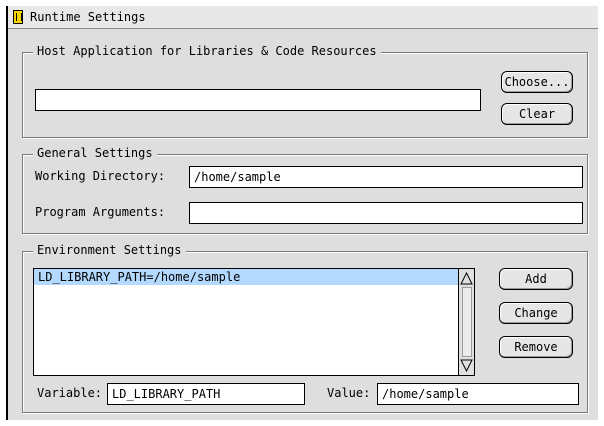 Image resolution: width=604 pixels, height=426 pixels. I want to click on general-settings-group-label: General Settings, so click(95, 153).